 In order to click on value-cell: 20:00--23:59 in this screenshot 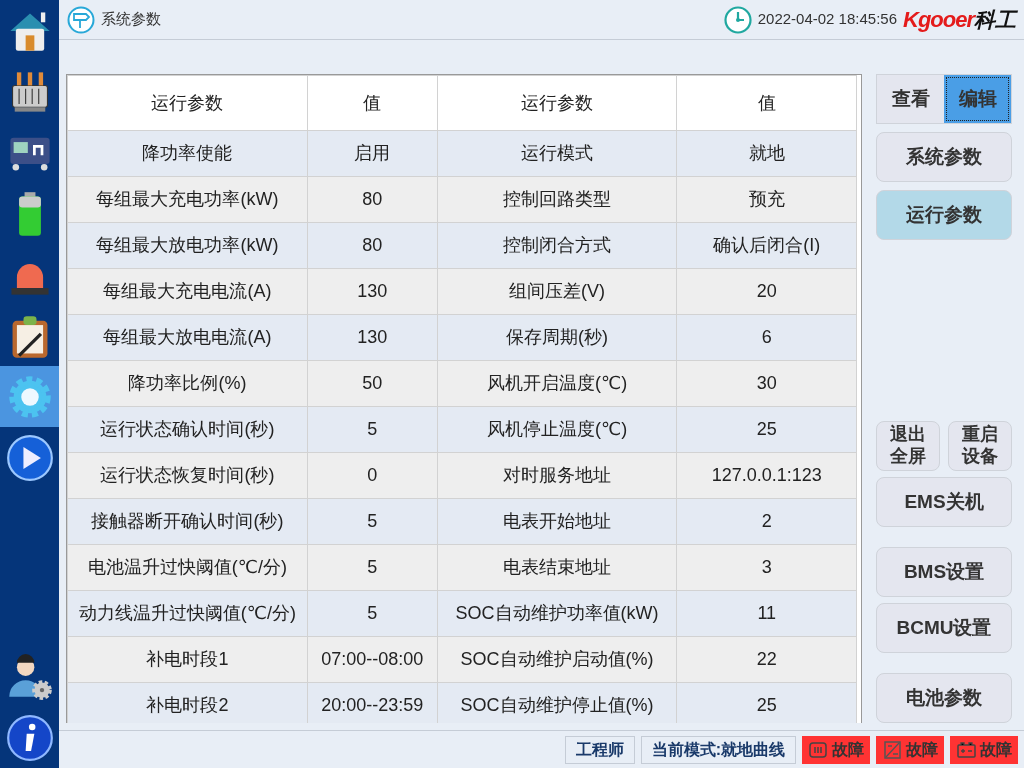, I will do `click(372, 702)`.